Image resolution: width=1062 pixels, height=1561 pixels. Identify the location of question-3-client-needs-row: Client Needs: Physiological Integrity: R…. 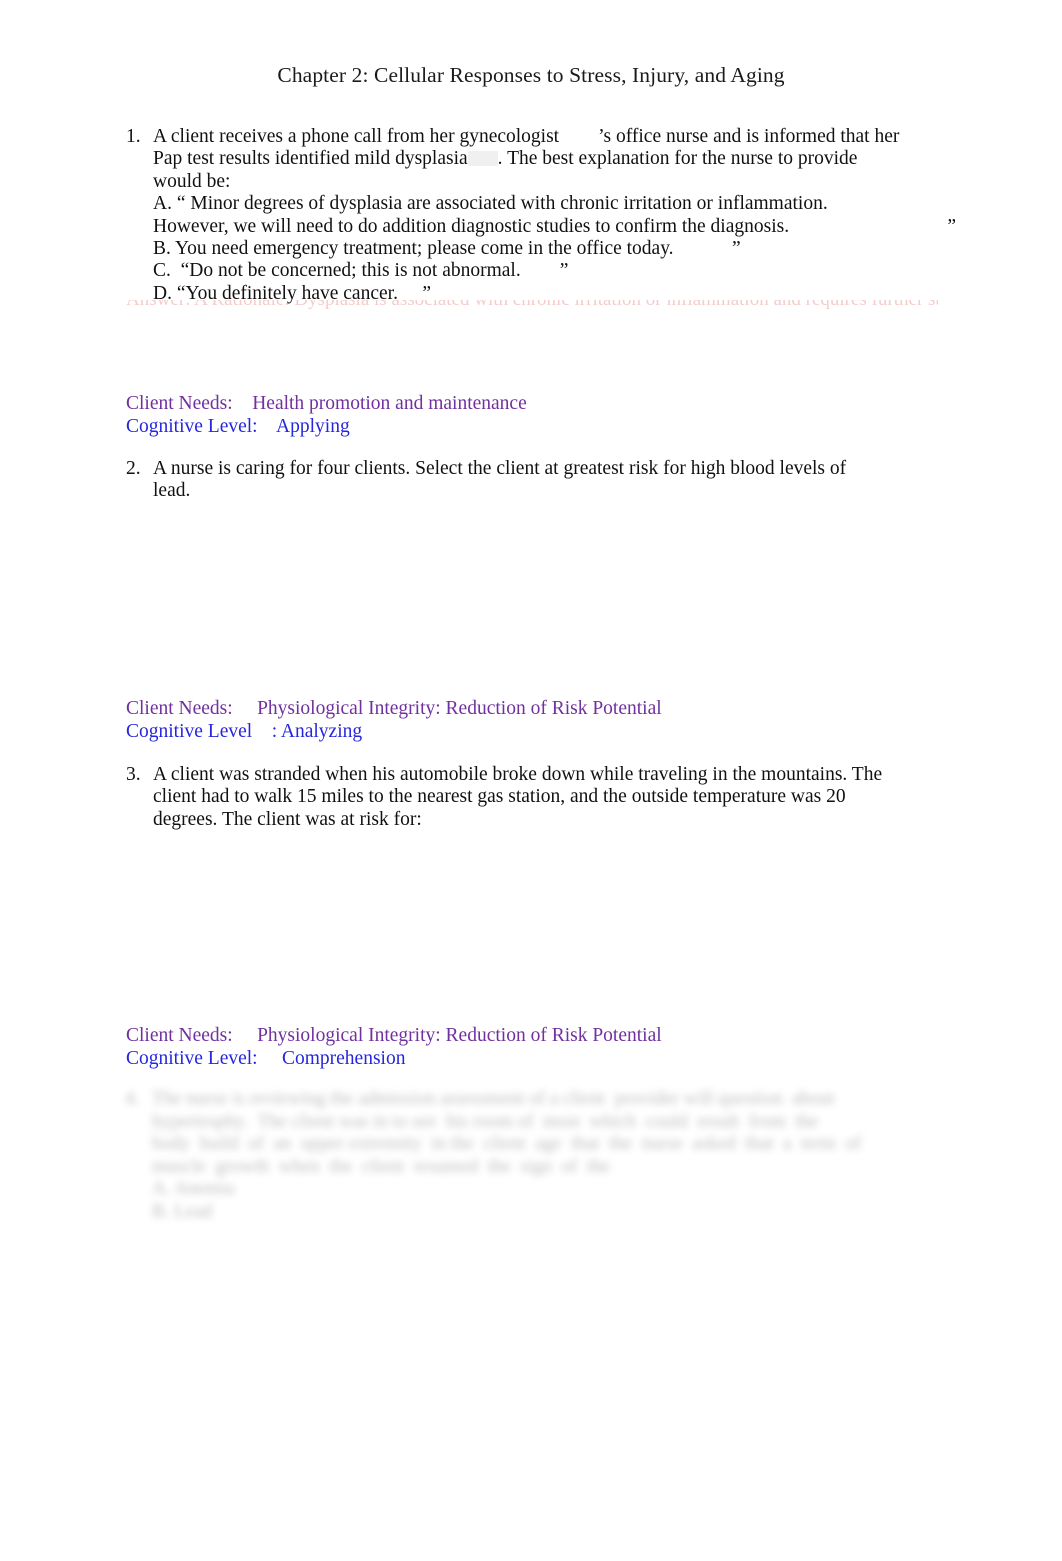
(541, 1035).